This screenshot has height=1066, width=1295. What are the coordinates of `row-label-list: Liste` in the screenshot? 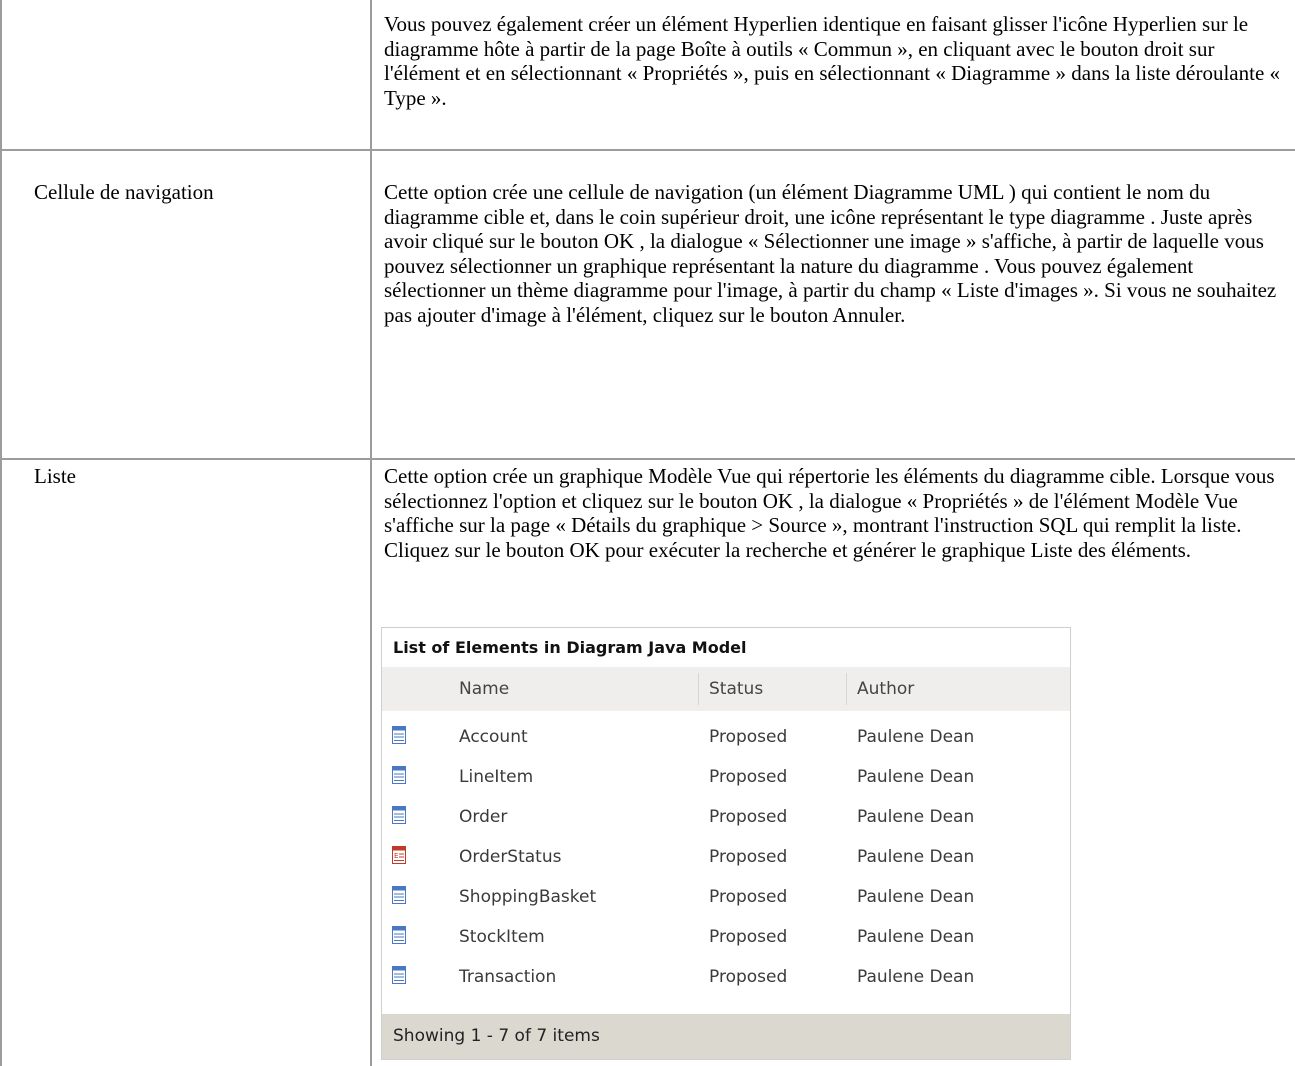 It's located at (55, 476).